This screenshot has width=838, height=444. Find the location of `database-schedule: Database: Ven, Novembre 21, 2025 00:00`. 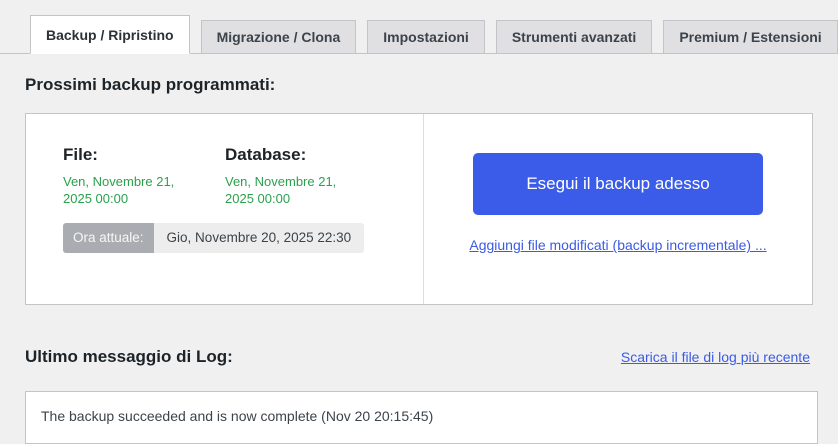

database-schedule: Database: Ven, Novembre 21, 2025 00:00 is located at coordinates (306, 176).